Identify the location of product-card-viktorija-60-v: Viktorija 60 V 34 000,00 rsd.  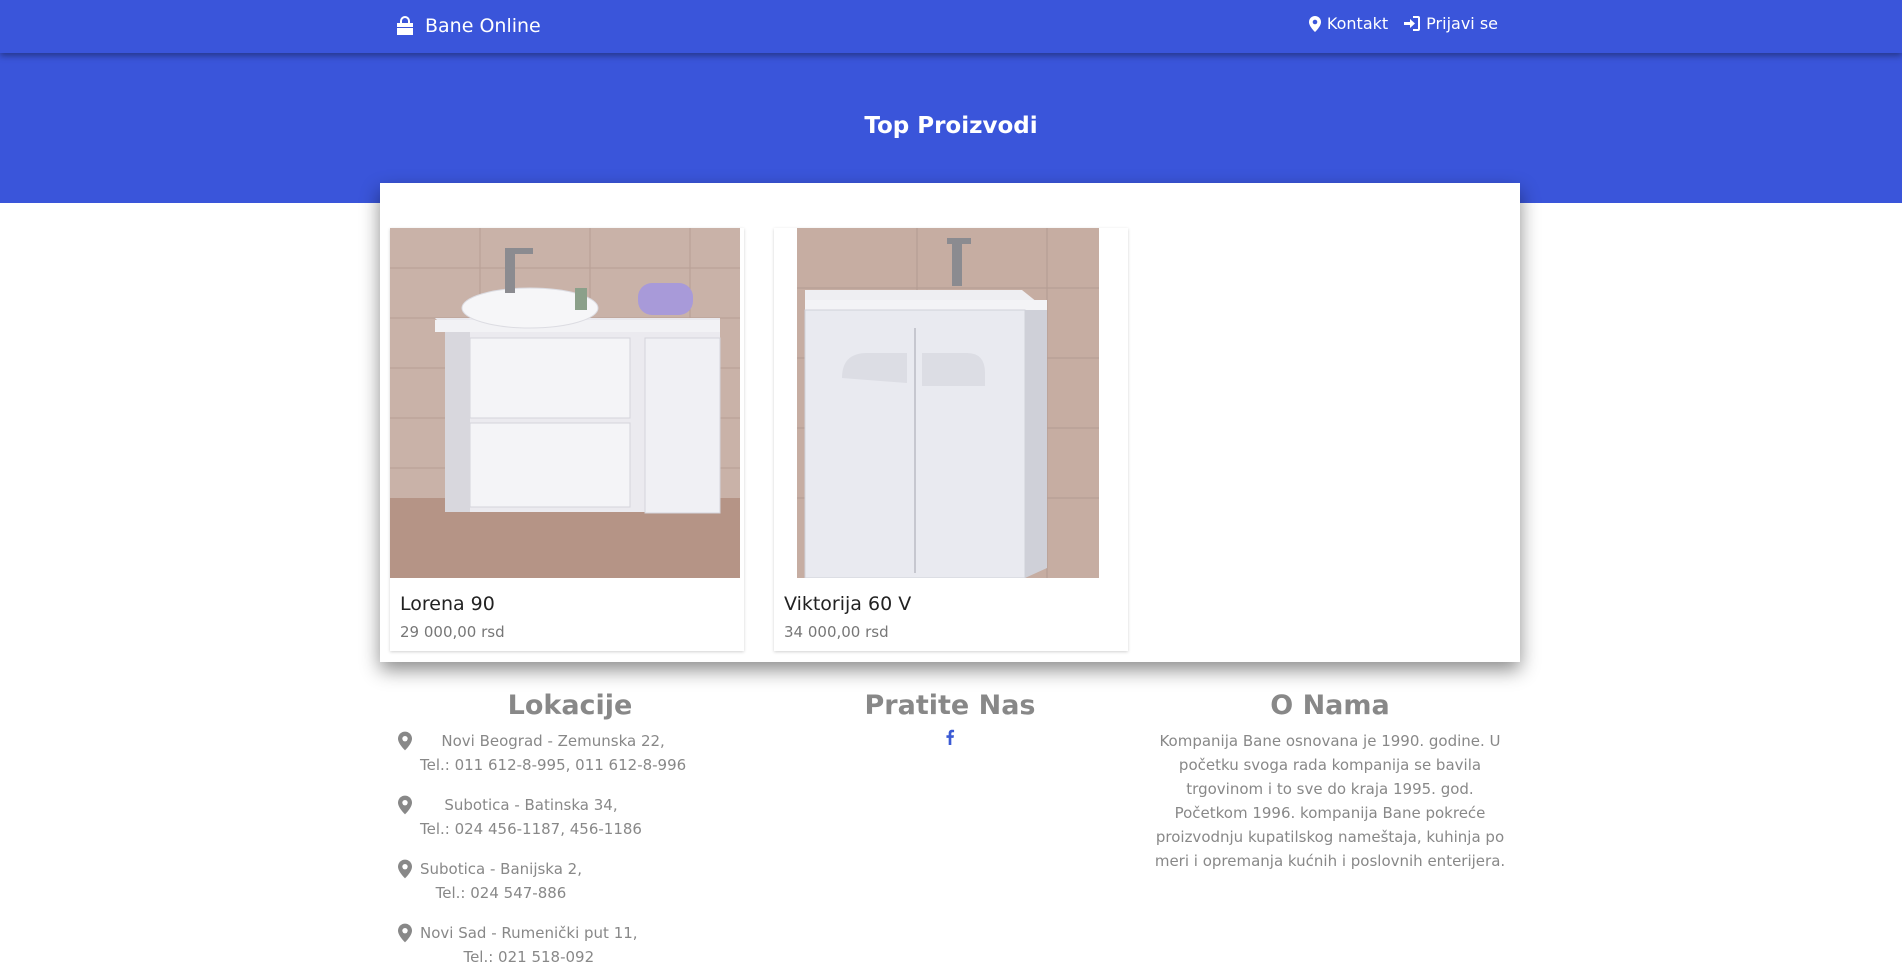
(951, 439).